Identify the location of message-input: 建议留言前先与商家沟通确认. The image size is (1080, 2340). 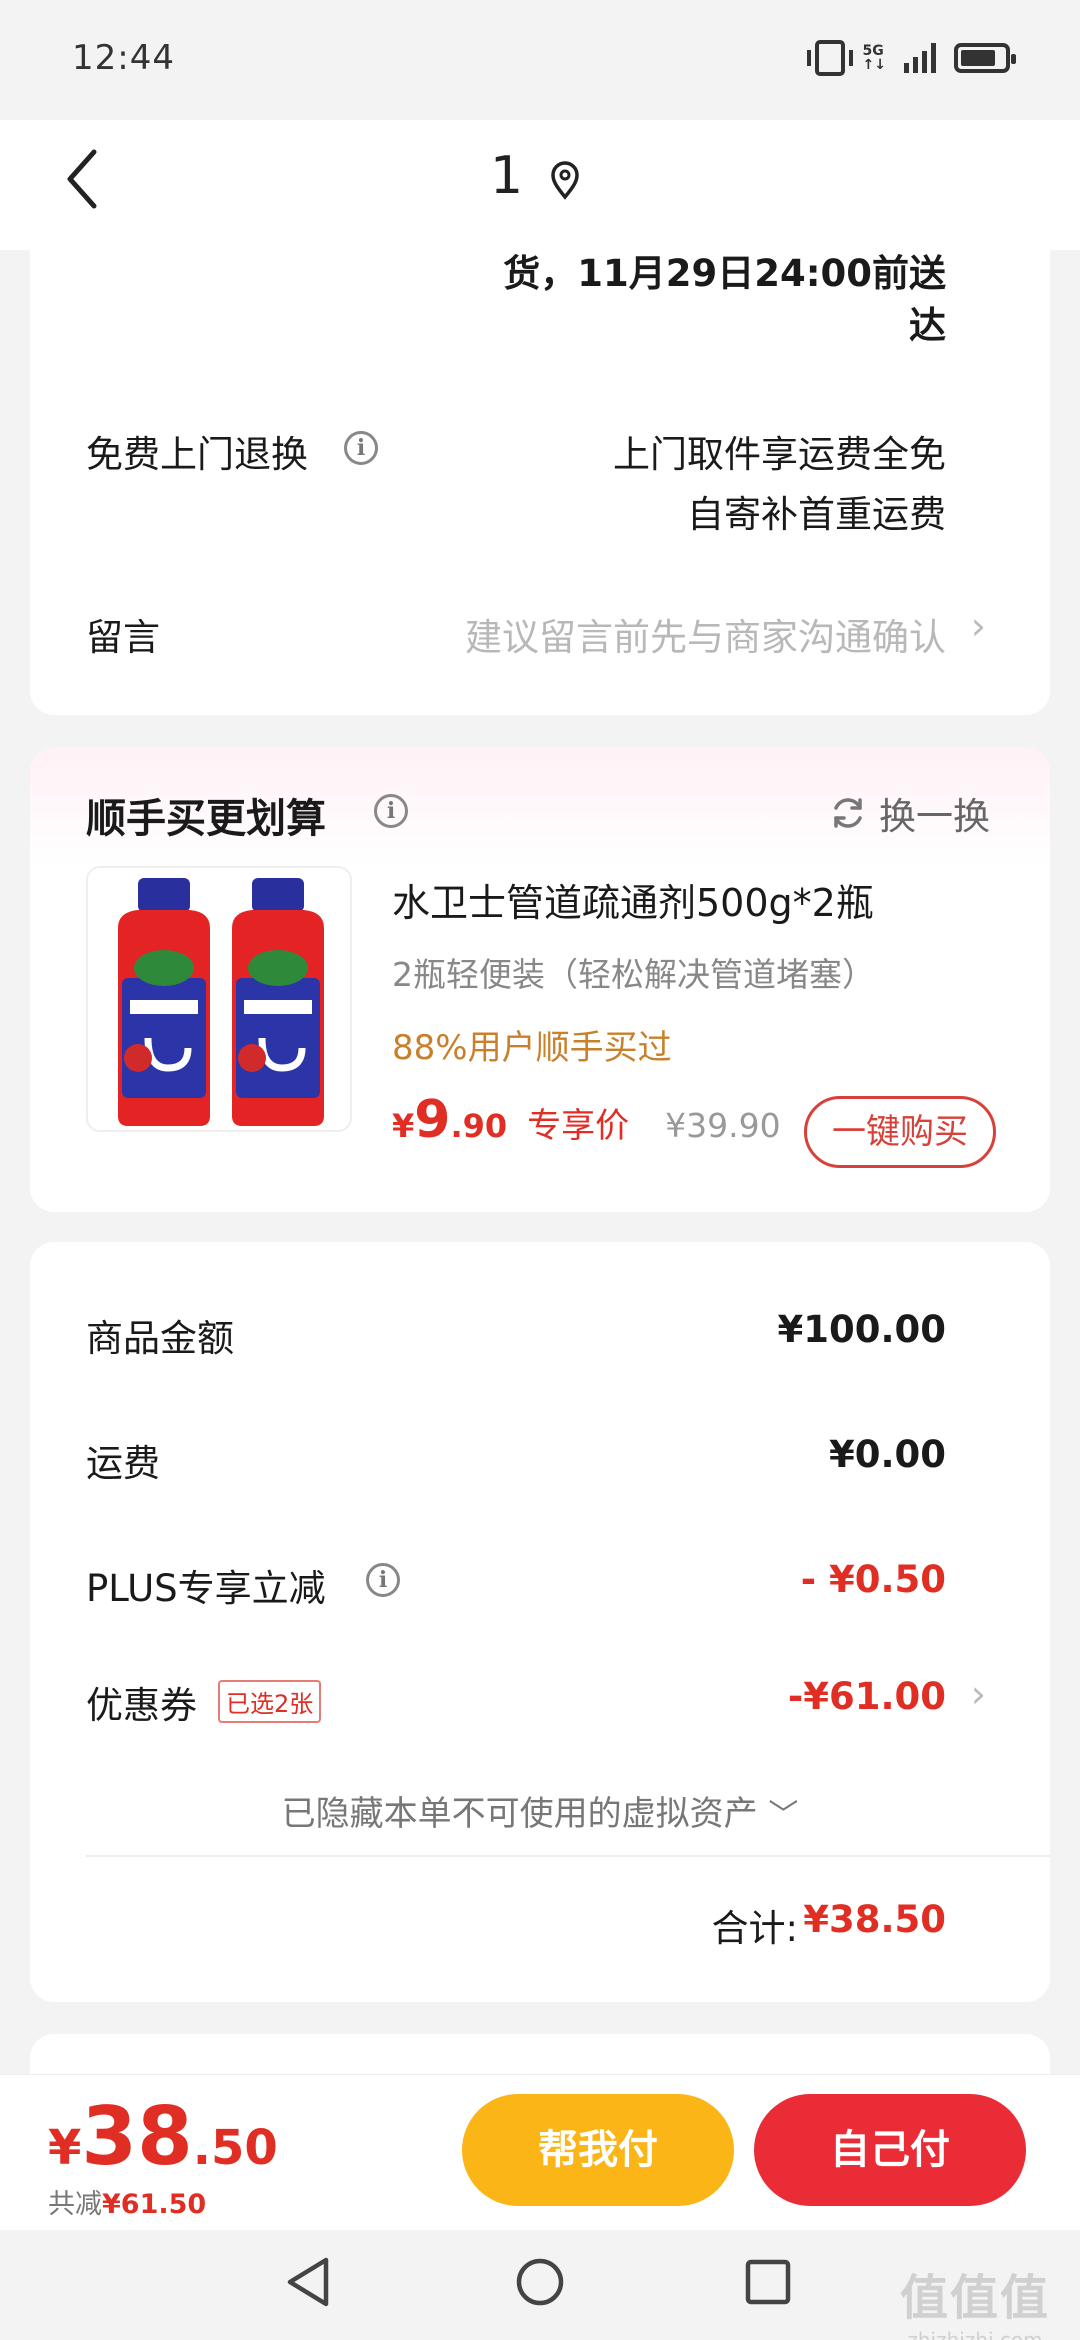
(705, 634).